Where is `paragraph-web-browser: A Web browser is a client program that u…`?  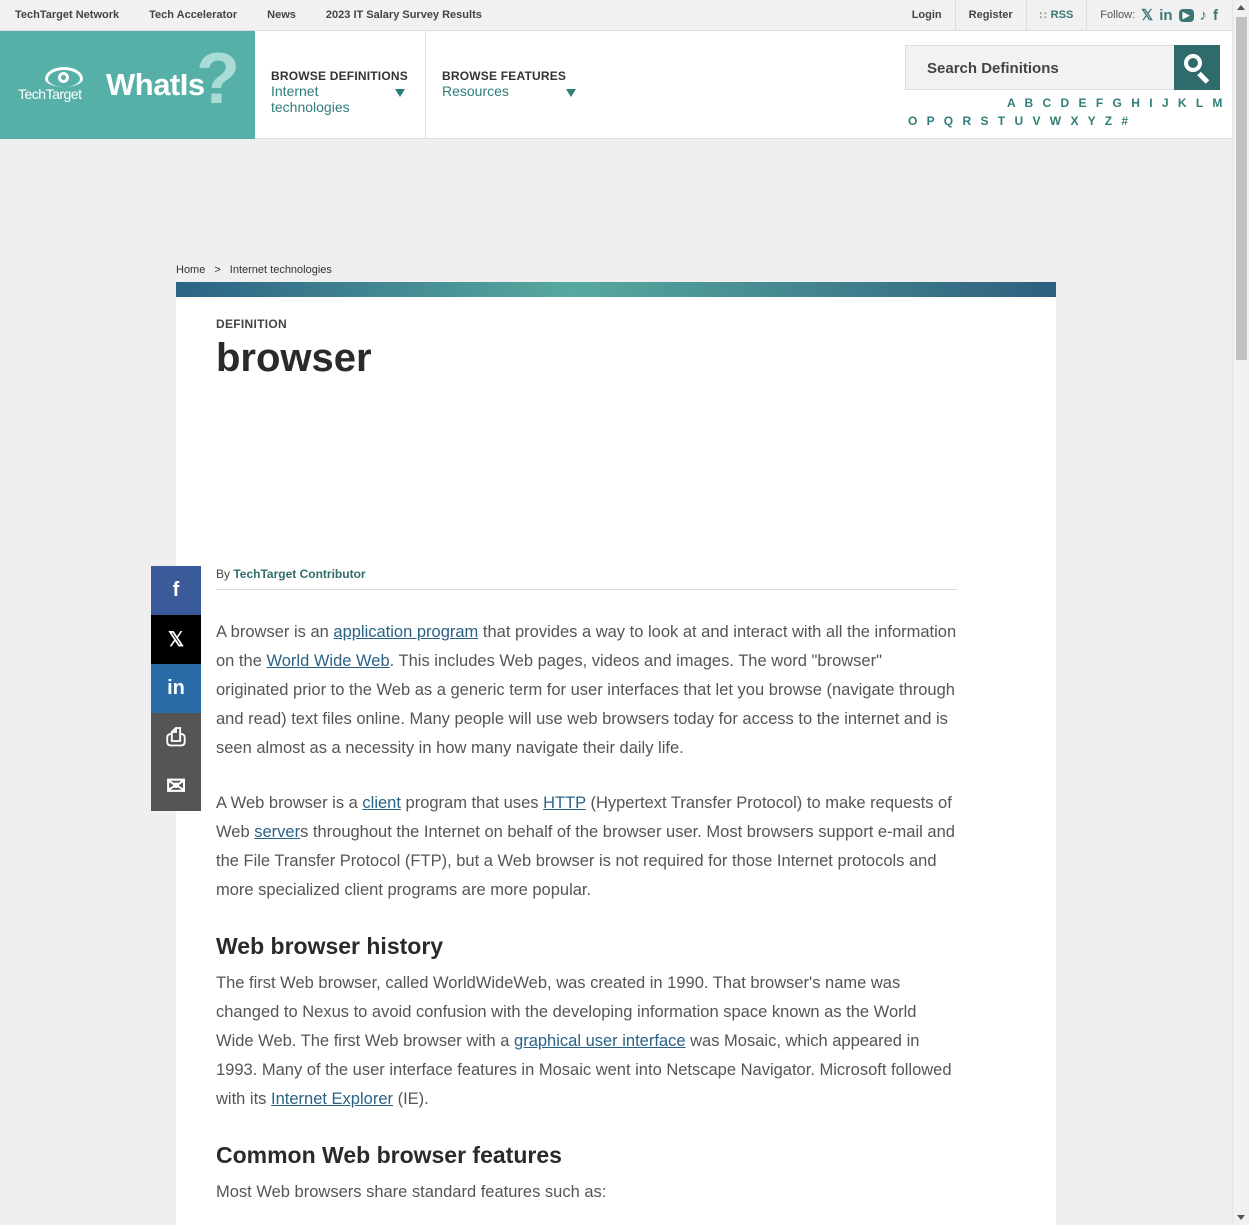
paragraph-web-browser: A Web browser is a client program that u… is located at coordinates (587, 847).